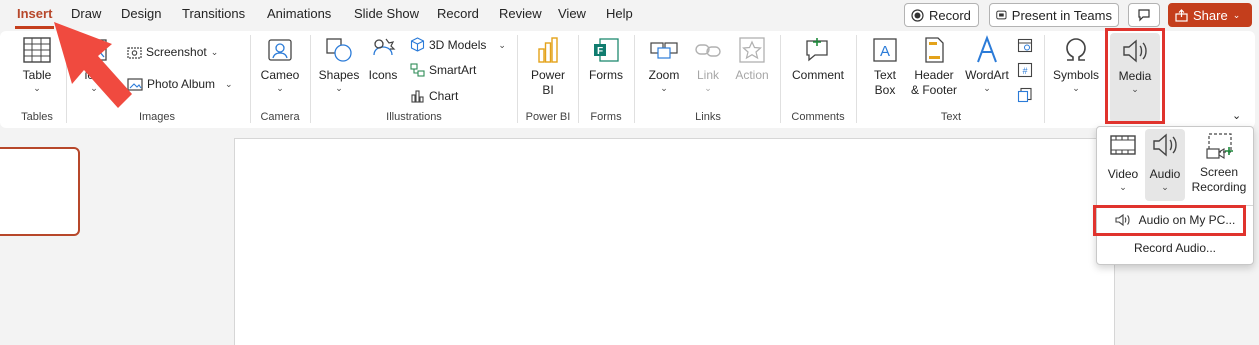 This screenshot has width=1259, height=345. Describe the element at coordinates (520, 13) in the screenshot. I see `tab-review: Review` at that location.